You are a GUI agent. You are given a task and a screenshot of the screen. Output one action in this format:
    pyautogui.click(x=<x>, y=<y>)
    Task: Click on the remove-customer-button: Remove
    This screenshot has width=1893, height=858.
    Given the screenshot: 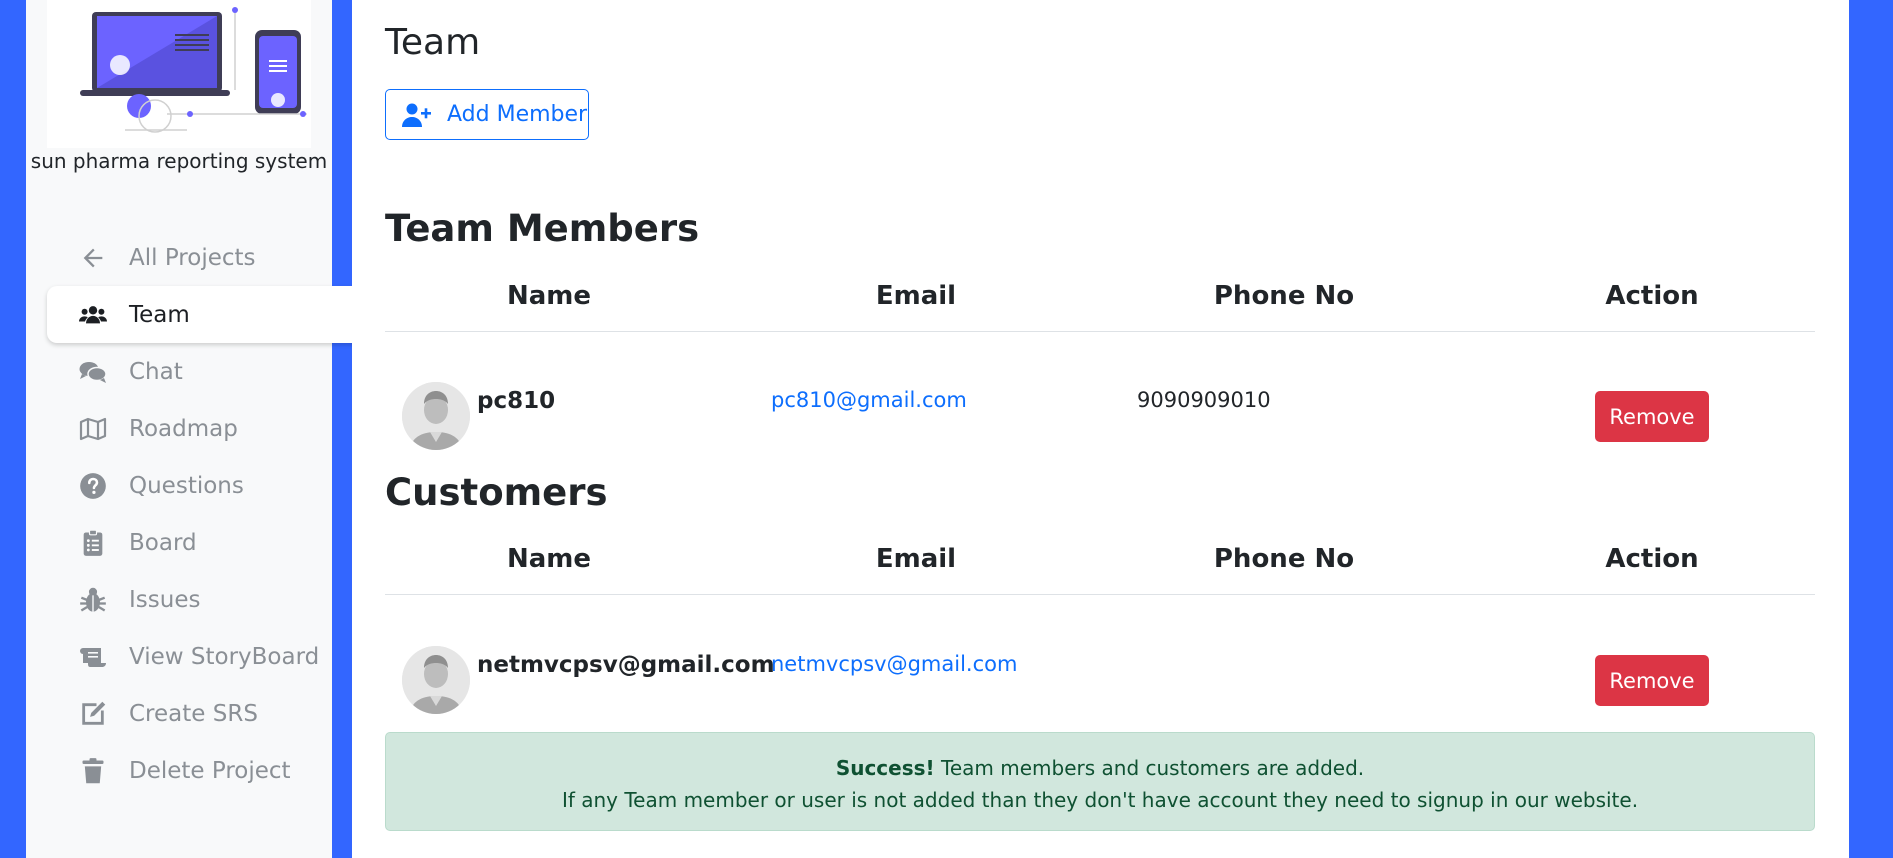 What is the action you would take?
    pyautogui.click(x=1652, y=680)
    